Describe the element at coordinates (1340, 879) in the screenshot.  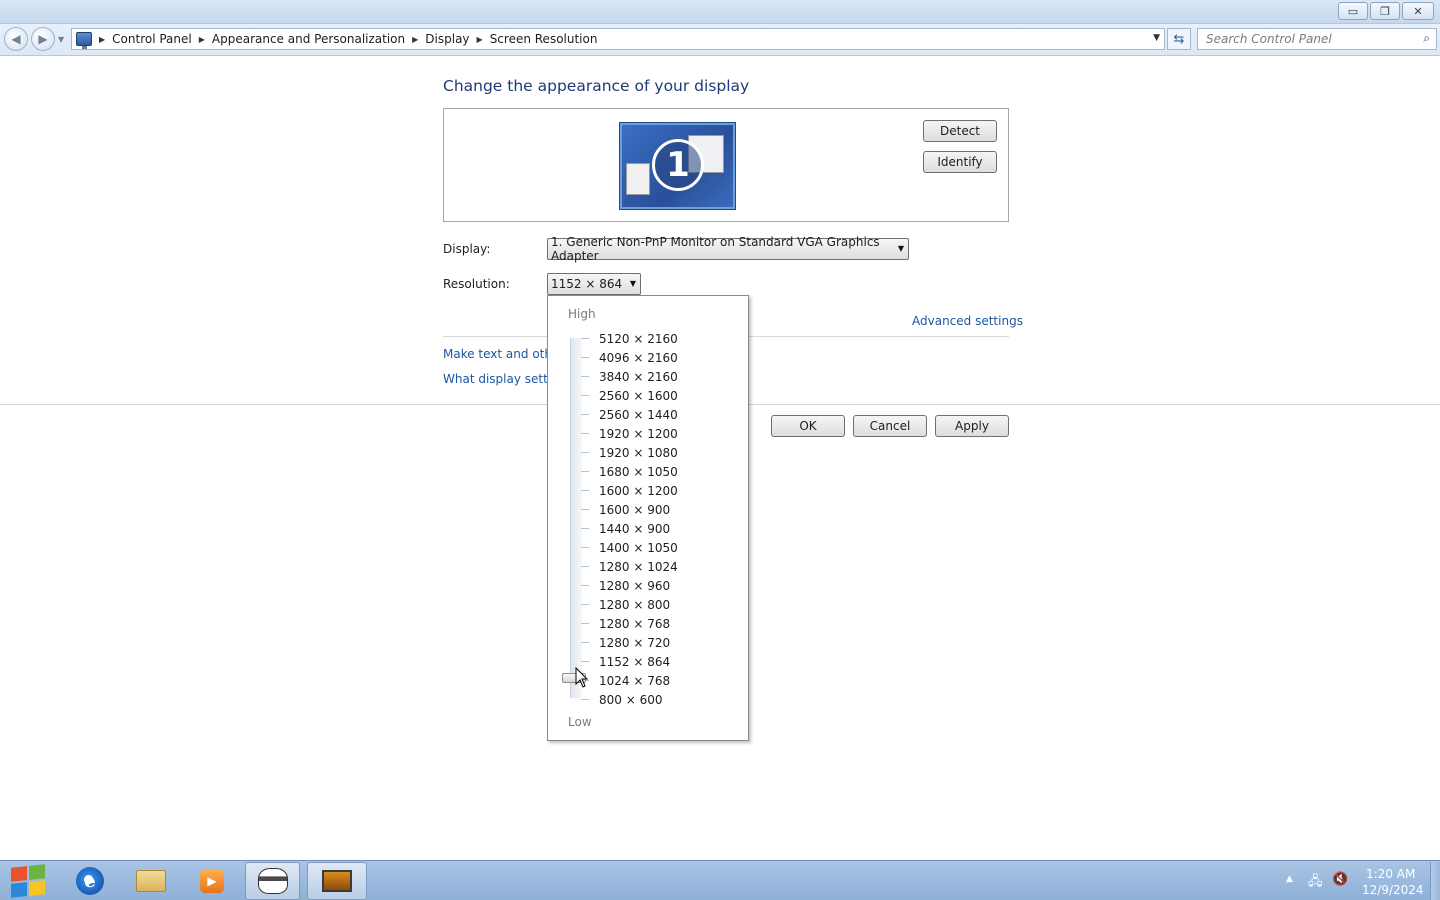
I see `volume-muted-icon: 🔇` at that location.